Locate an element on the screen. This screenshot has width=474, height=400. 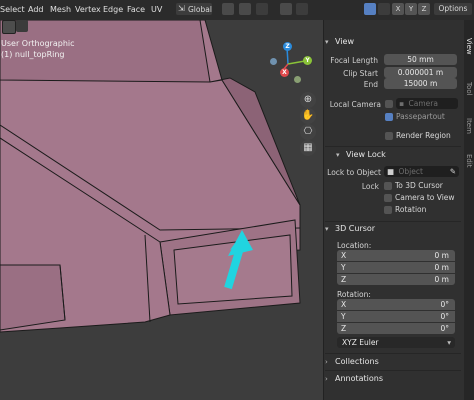
menu-edge: Edge is located at coordinates (113, 9).